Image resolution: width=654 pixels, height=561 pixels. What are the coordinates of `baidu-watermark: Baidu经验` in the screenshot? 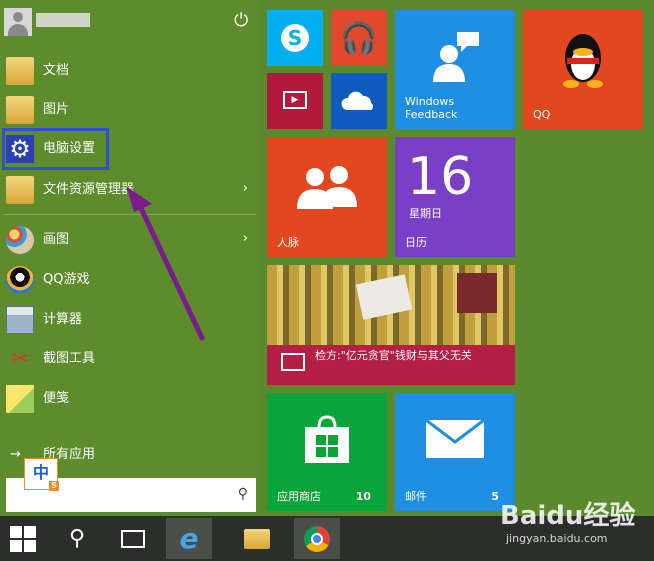 It's located at (568, 516).